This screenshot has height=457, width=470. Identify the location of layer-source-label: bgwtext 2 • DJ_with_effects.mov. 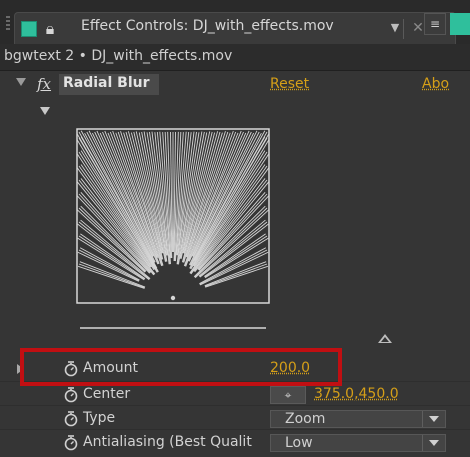
(118, 56).